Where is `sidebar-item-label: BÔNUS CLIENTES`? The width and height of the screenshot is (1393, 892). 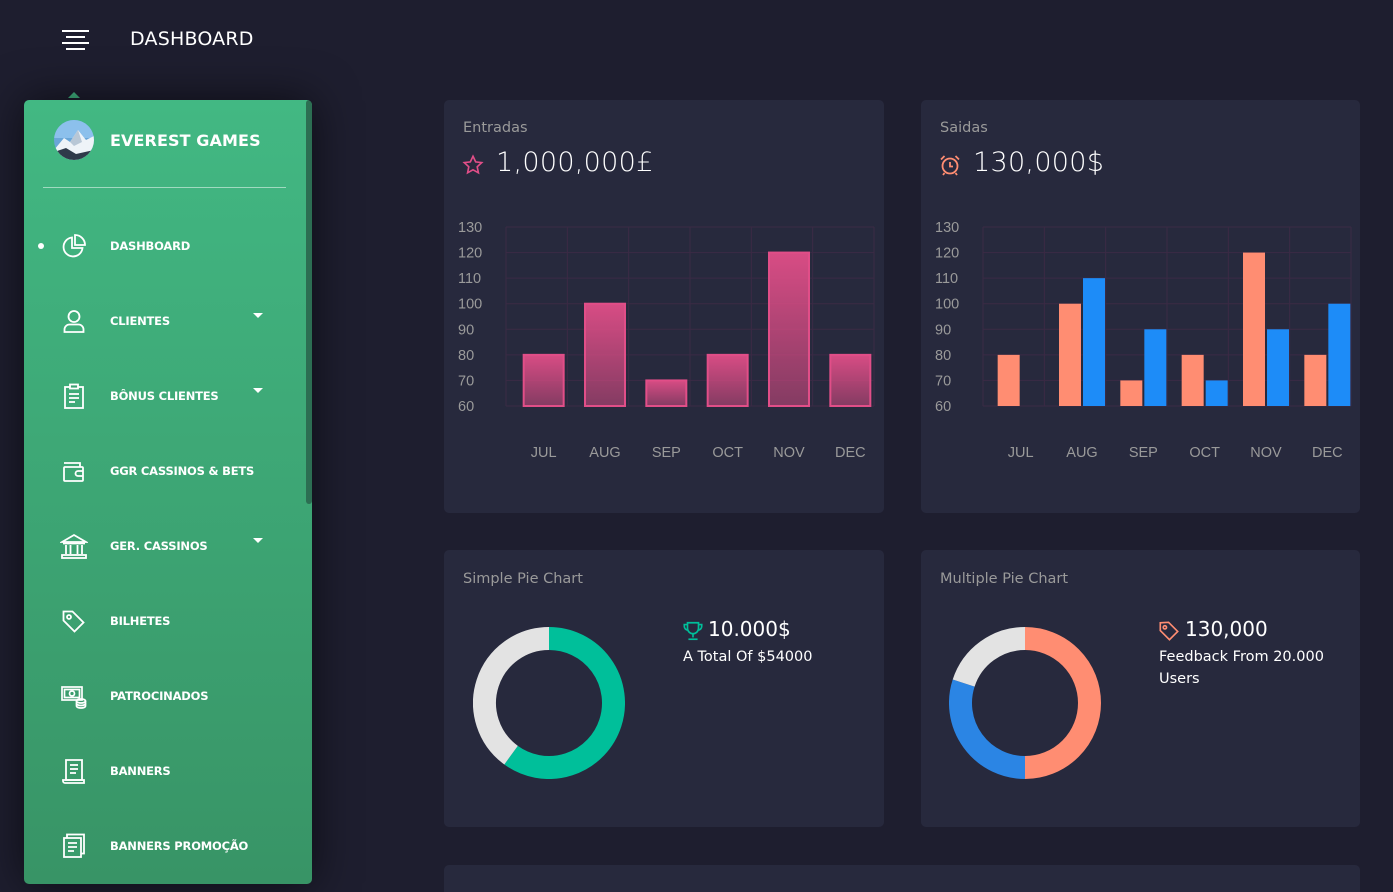 sidebar-item-label: BÔNUS CLIENTES is located at coordinates (164, 396).